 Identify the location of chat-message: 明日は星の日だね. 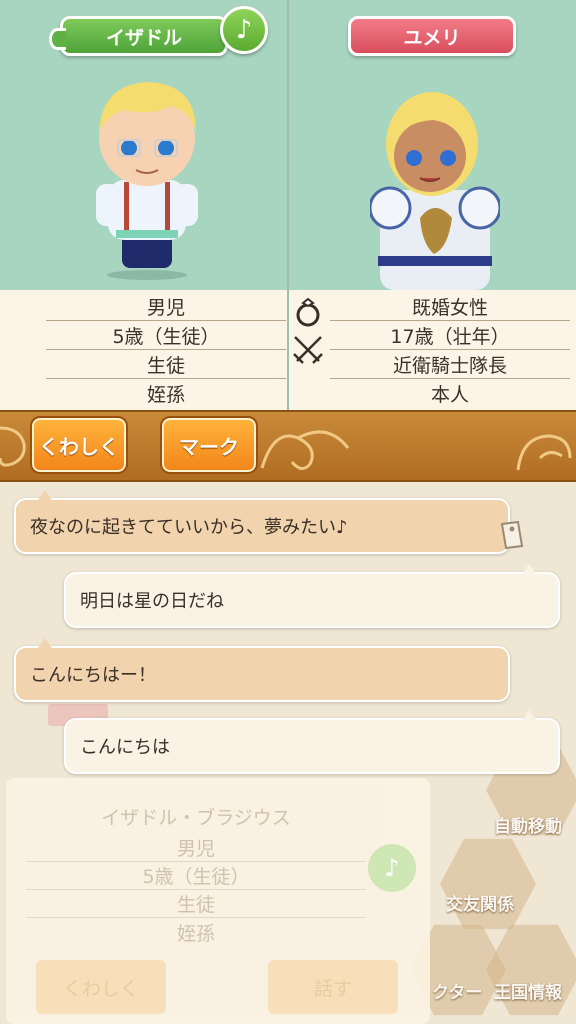
(312, 596).